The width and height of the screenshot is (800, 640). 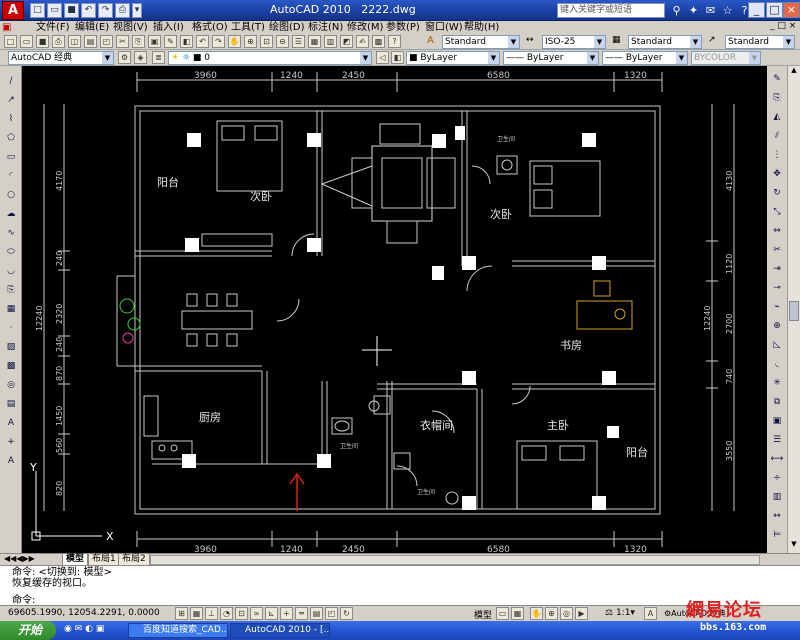 What do you see at coordinates (777, 497) in the screenshot?
I see `group-icon: ▥` at bounding box center [777, 497].